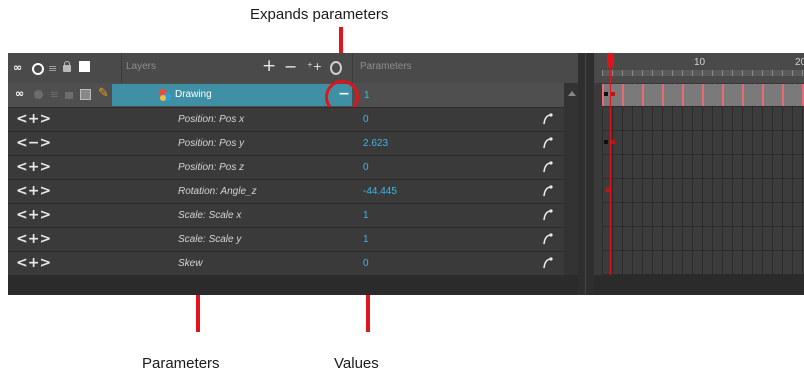 The height and width of the screenshot is (375, 804). I want to click on layer-visible-icon: ∞, so click(19, 93).